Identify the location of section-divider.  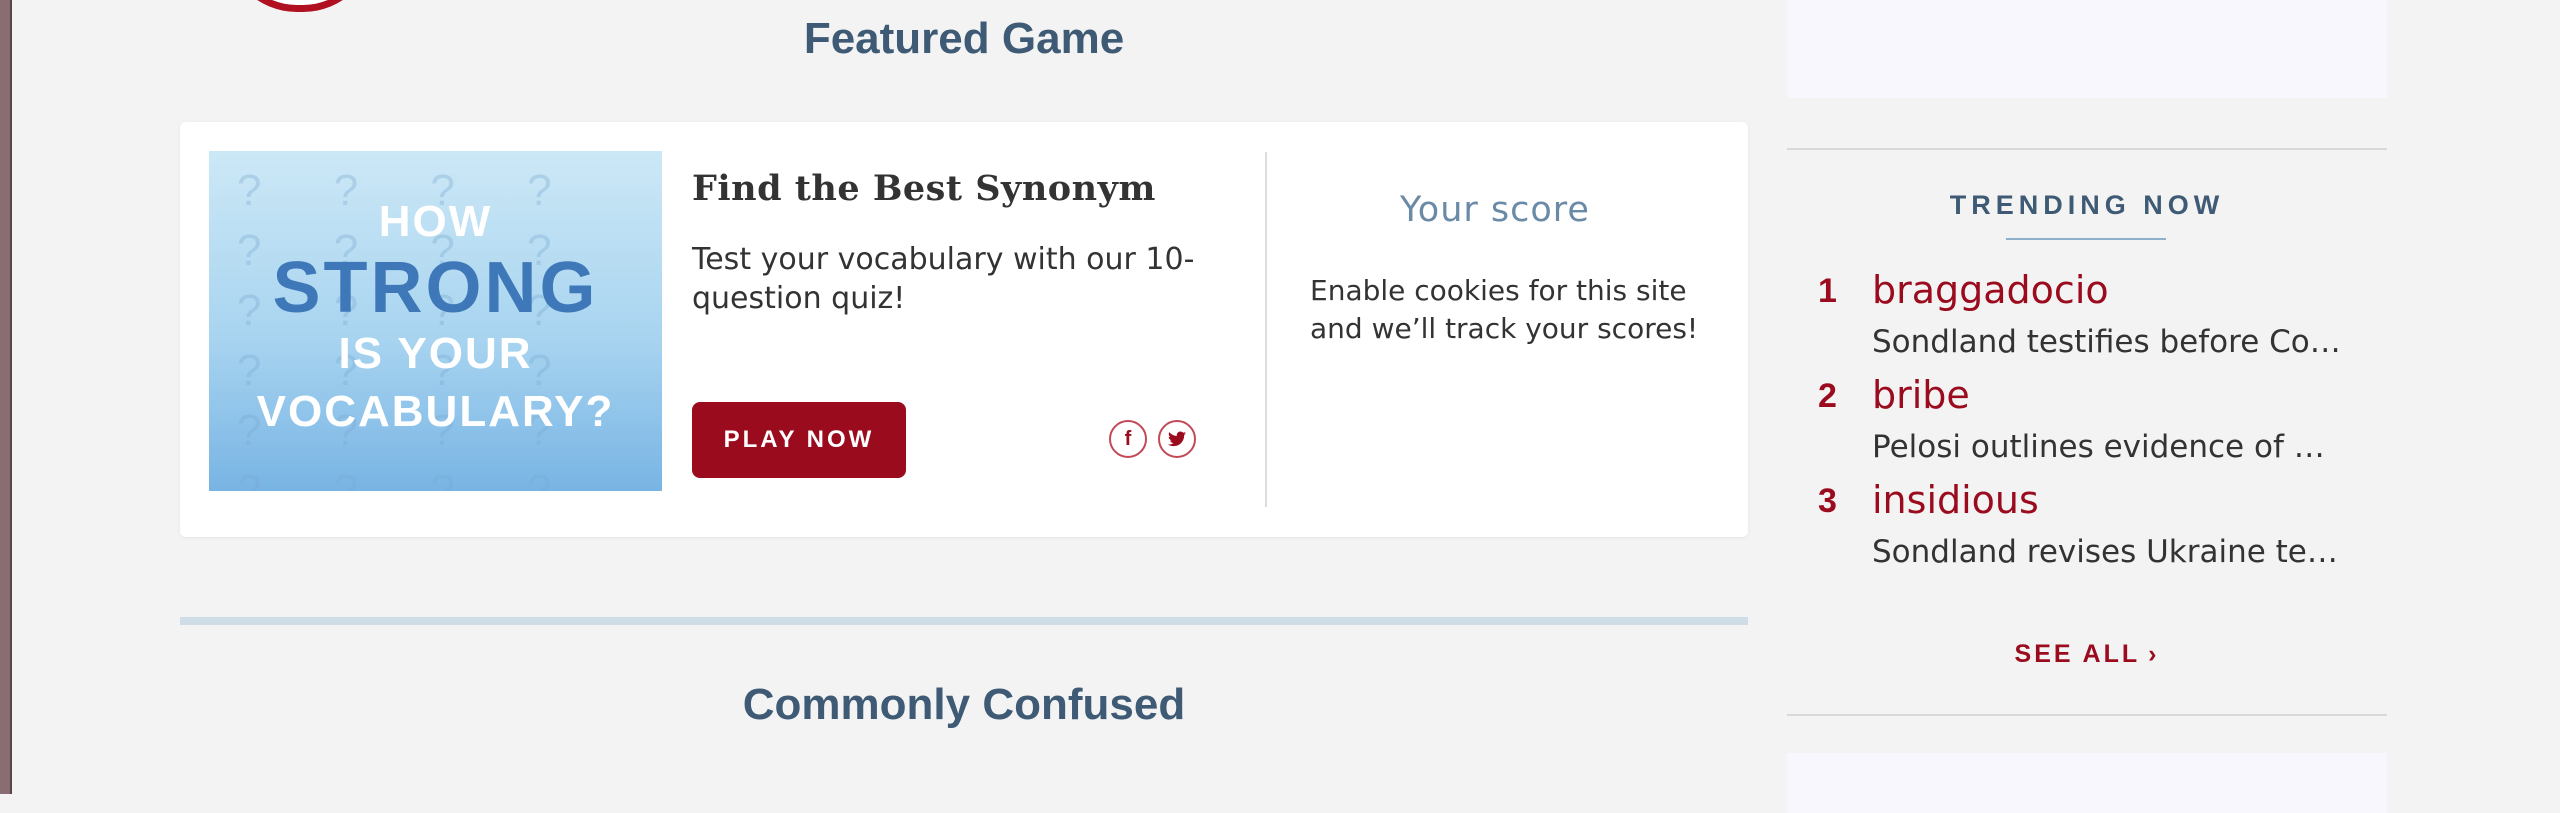
(964, 621).